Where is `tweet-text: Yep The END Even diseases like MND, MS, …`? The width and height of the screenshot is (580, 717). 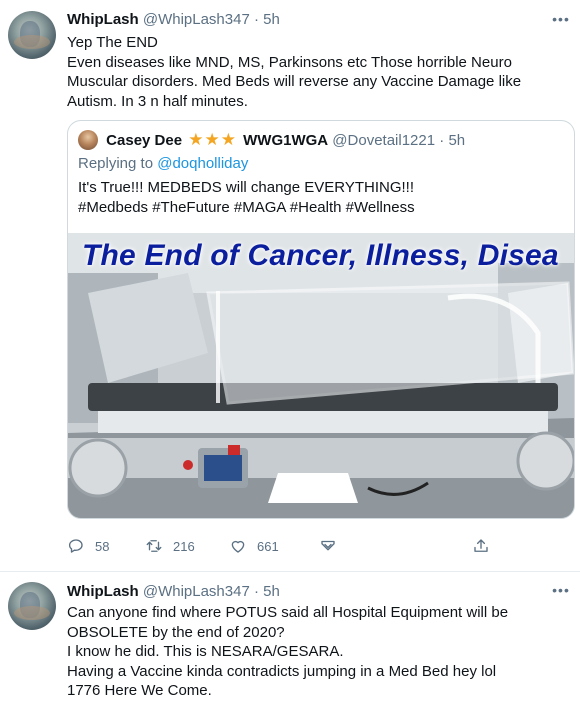
tweet-text: Yep The END Even diseases like MND, MS, … is located at coordinates (319, 72).